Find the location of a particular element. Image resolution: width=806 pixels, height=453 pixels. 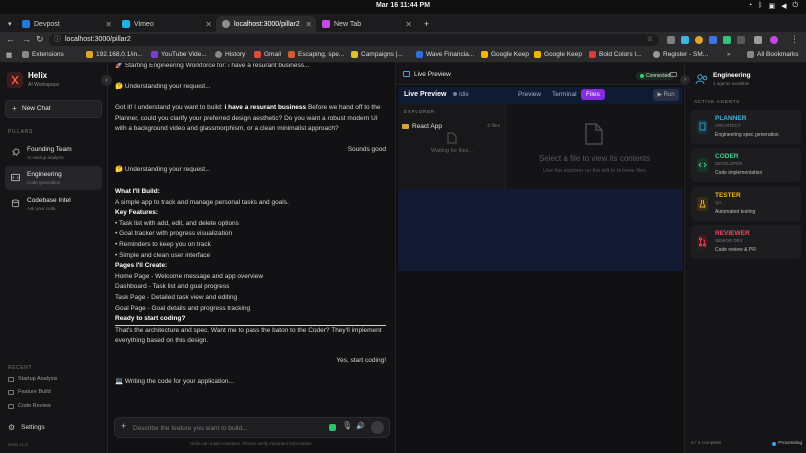

sidebar-item-codebase-intel: Codebase Intel Ask your code is located at coordinates (53, 204).